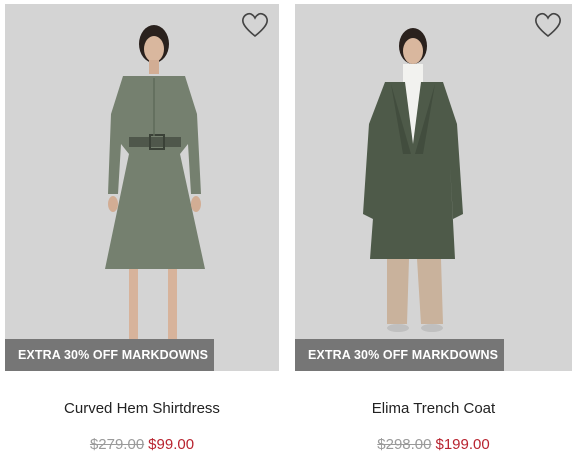  Describe the element at coordinates (142, 408) in the screenshot. I see `product-name: Curved Hem Shirtdress` at that location.